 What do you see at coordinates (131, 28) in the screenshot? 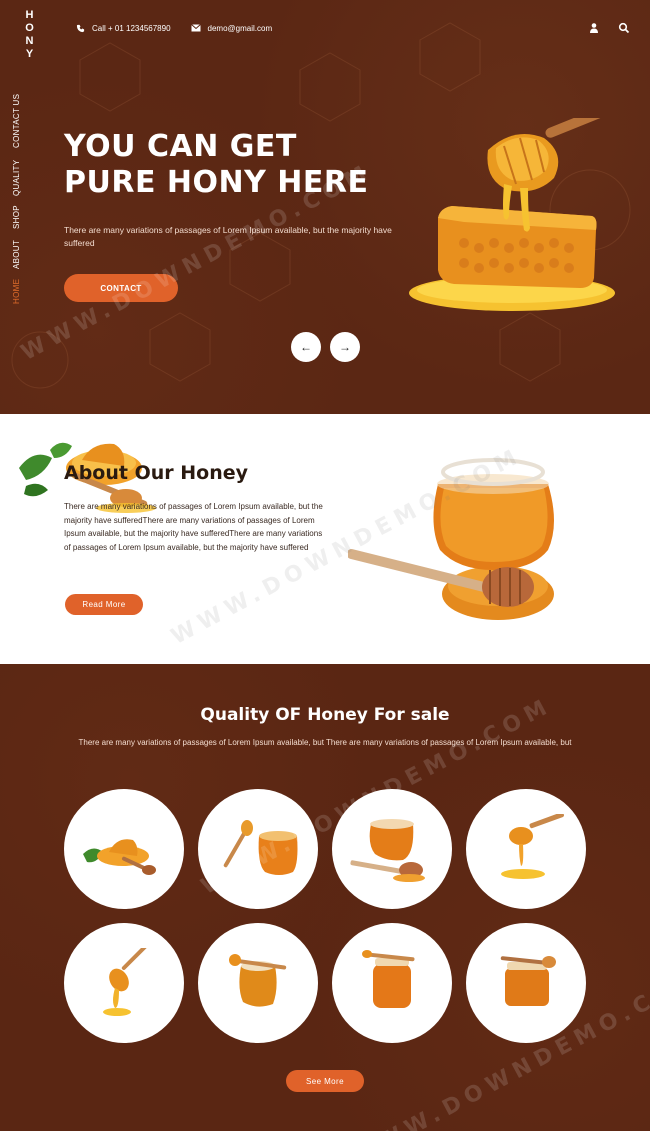
I see `phone-text: Call + 01 1234567890` at bounding box center [131, 28].